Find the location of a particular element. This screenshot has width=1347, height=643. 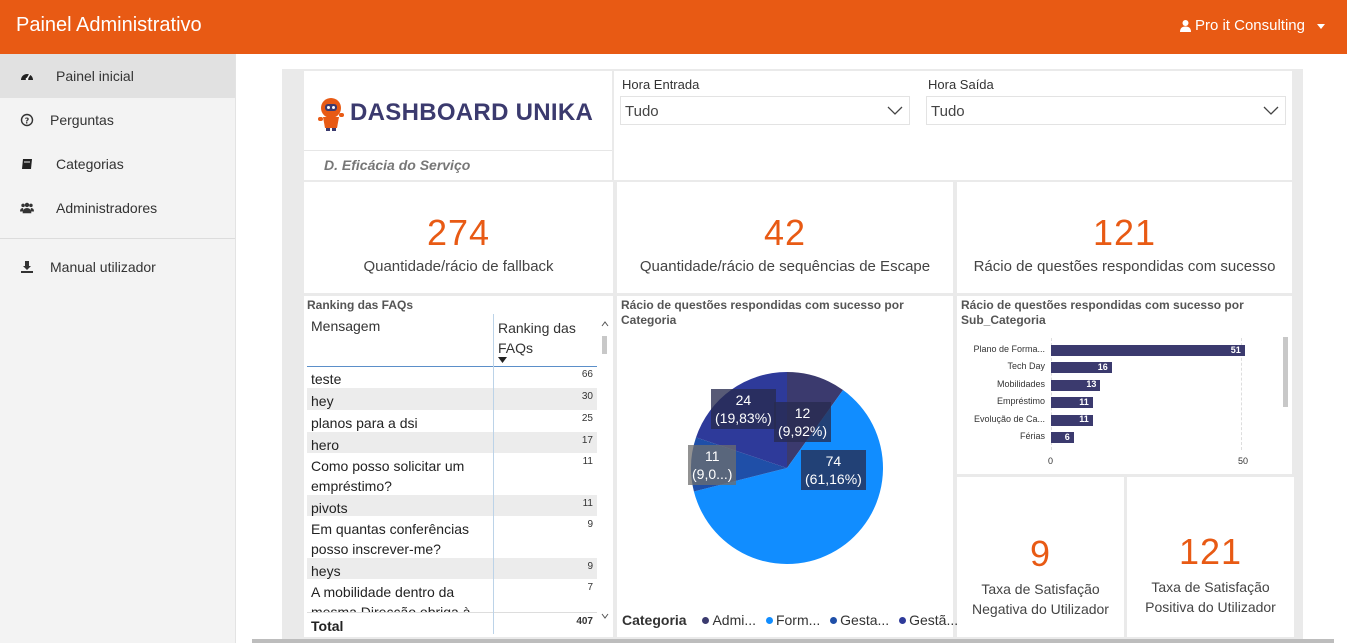

bar-chart-scrollbar is located at coordinates (1285, 372).